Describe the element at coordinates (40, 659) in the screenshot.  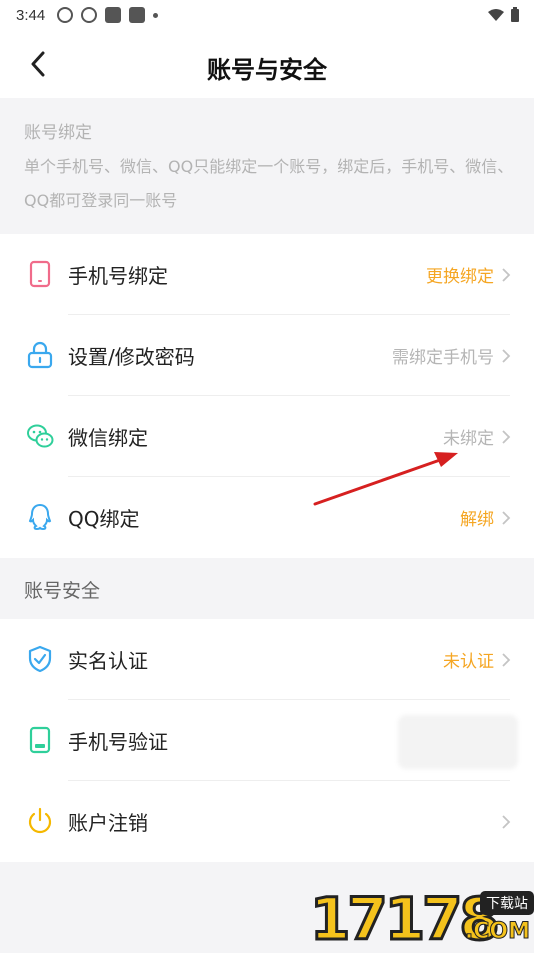
I see `shield-check-icon` at that location.